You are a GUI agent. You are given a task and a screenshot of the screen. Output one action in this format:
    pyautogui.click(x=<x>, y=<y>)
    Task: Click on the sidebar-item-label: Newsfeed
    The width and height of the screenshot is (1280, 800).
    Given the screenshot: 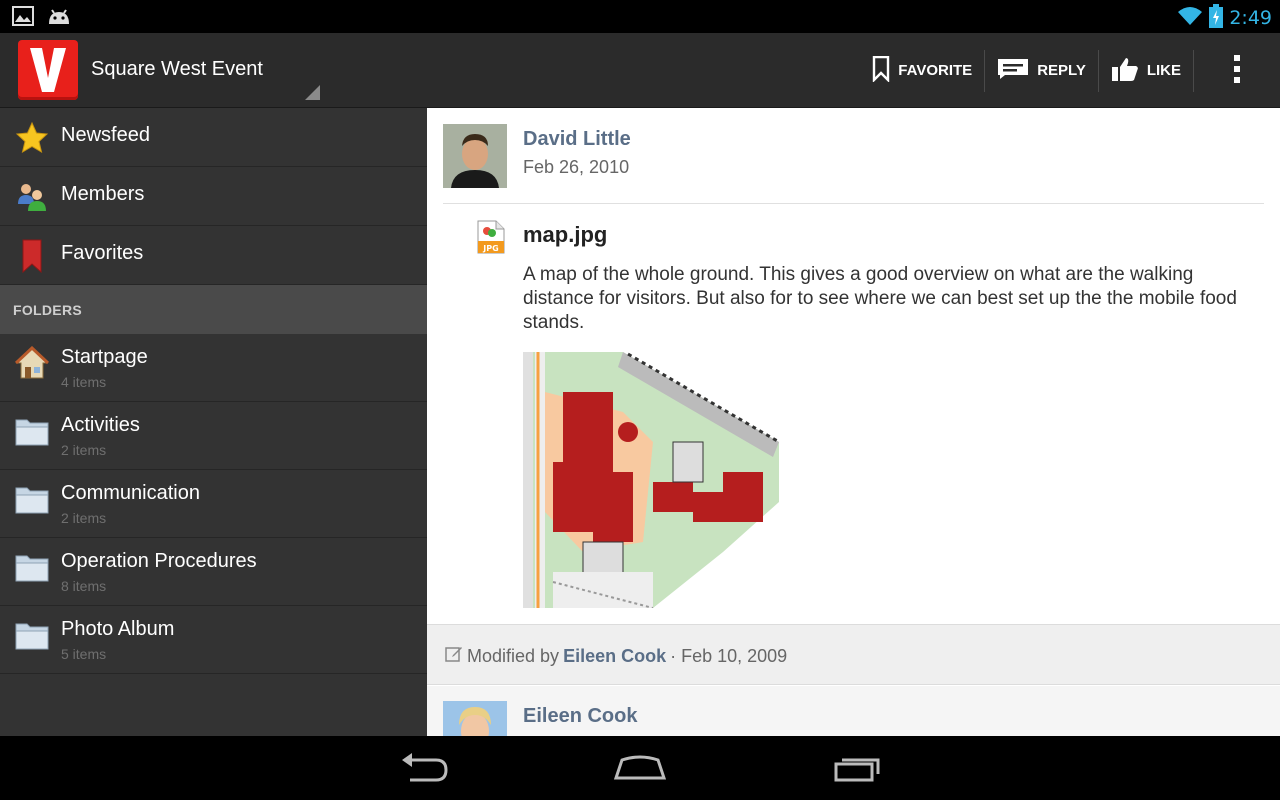 What is the action you would take?
    pyautogui.click(x=105, y=135)
    